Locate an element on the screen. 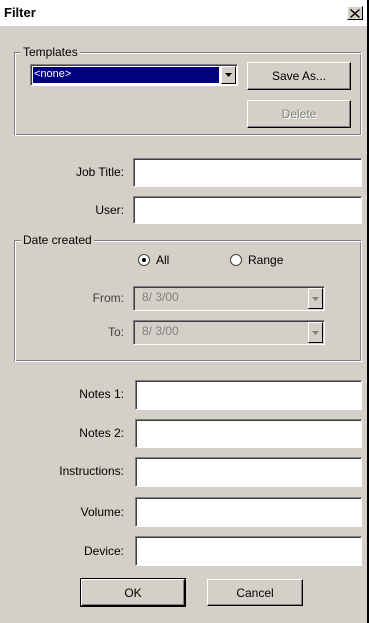  to-date-dropdown-button is located at coordinates (315, 332).